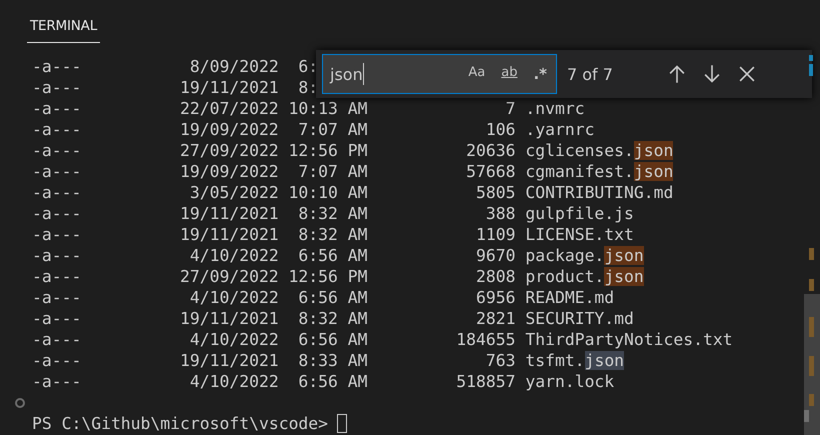 The height and width of the screenshot is (435, 820). I want to click on size-text: 20636, so click(491, 150).